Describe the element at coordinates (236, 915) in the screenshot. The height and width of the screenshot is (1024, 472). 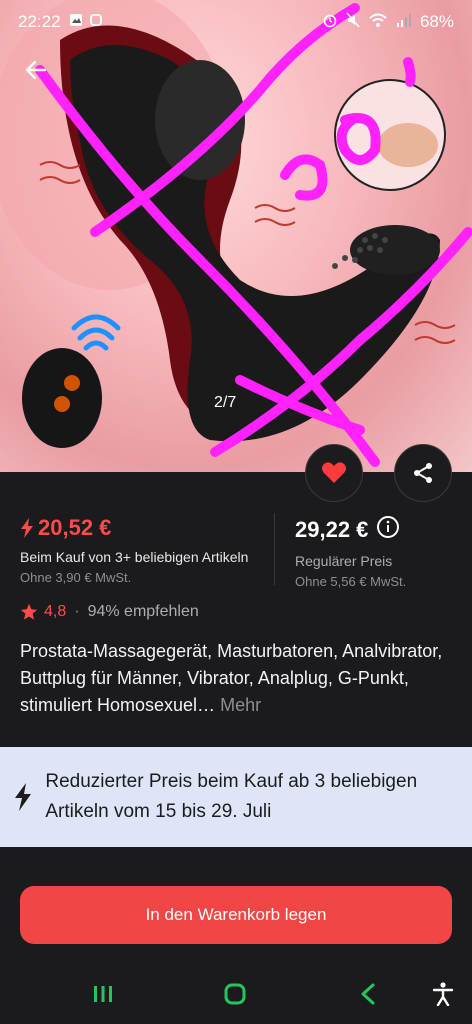
I see `add-to-cart-button: In den Warenkorb legen` at that location.